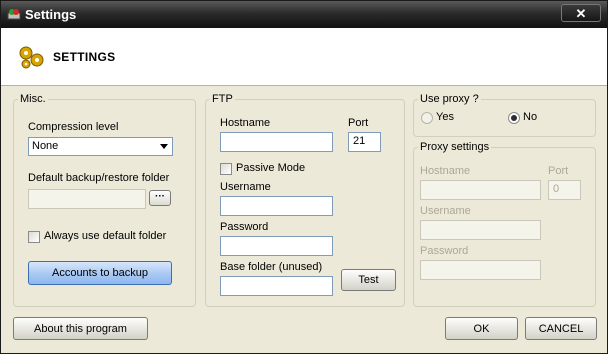  Describe the element at coordinates (558, 171) in the screenshot. I see `proxy-port-label: Port` at that location.